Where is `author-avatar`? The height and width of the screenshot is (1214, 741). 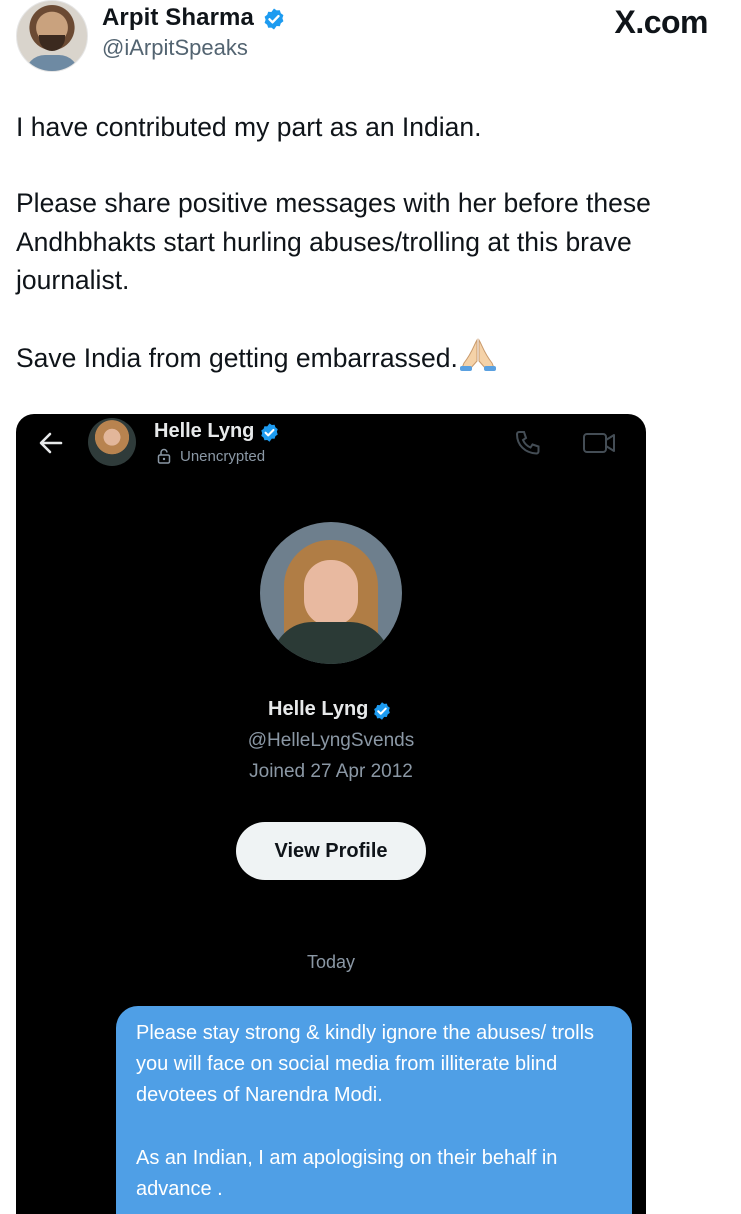 author-avatar is located at coordinates (52, 36).